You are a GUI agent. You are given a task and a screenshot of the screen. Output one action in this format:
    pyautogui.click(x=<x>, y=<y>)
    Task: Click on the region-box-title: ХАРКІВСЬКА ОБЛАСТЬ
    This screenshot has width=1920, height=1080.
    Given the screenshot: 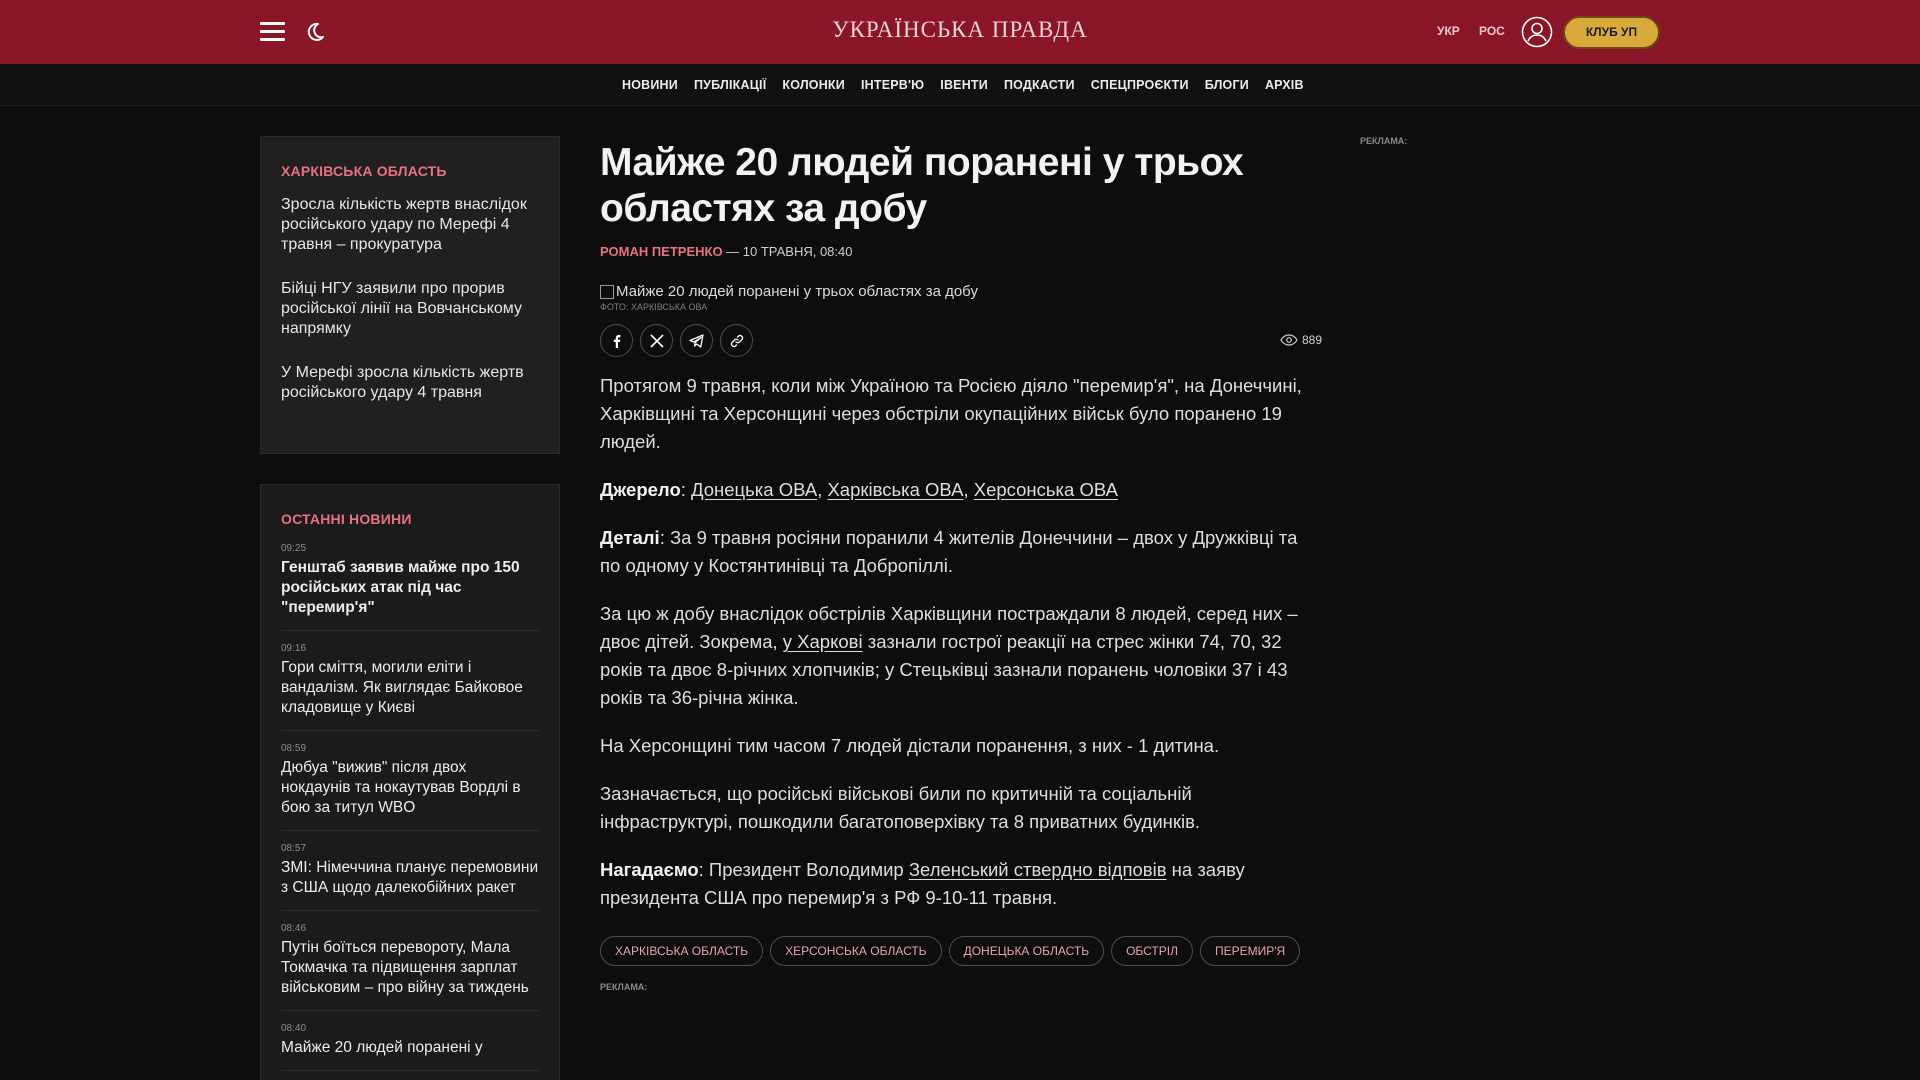 What is the action you would take?
    pyautogui.click(x=410, y=171)
    